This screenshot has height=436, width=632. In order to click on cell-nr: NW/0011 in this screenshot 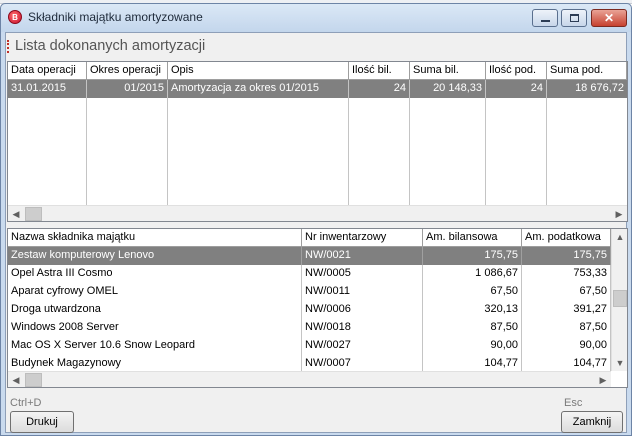, I will do `click(362, 292)`.